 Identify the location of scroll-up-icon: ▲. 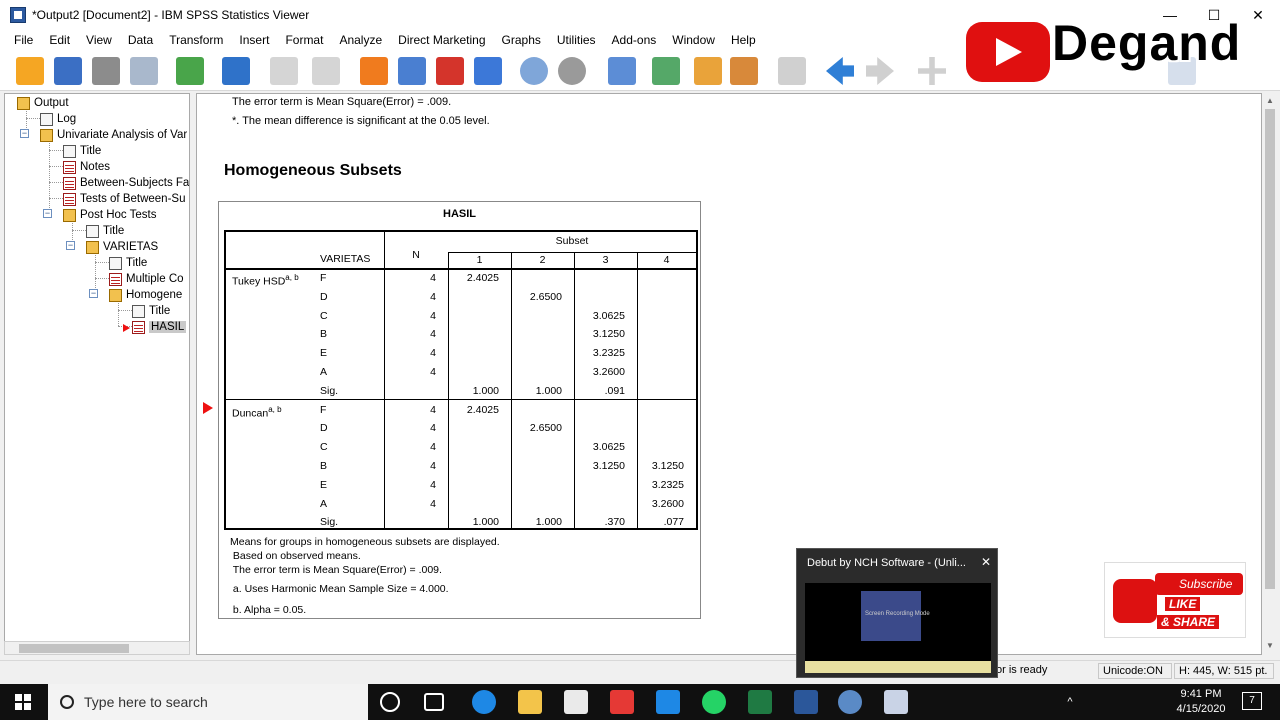
(1270, 101).